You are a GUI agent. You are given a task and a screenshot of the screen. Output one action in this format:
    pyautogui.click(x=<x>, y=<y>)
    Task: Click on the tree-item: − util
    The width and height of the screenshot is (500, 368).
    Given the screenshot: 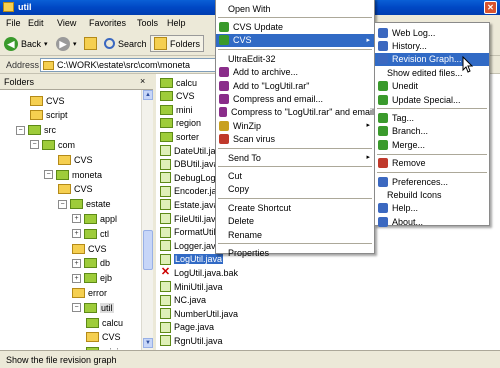 What is the action you would take?
    pyautogui.click(x=93, y=307)
    